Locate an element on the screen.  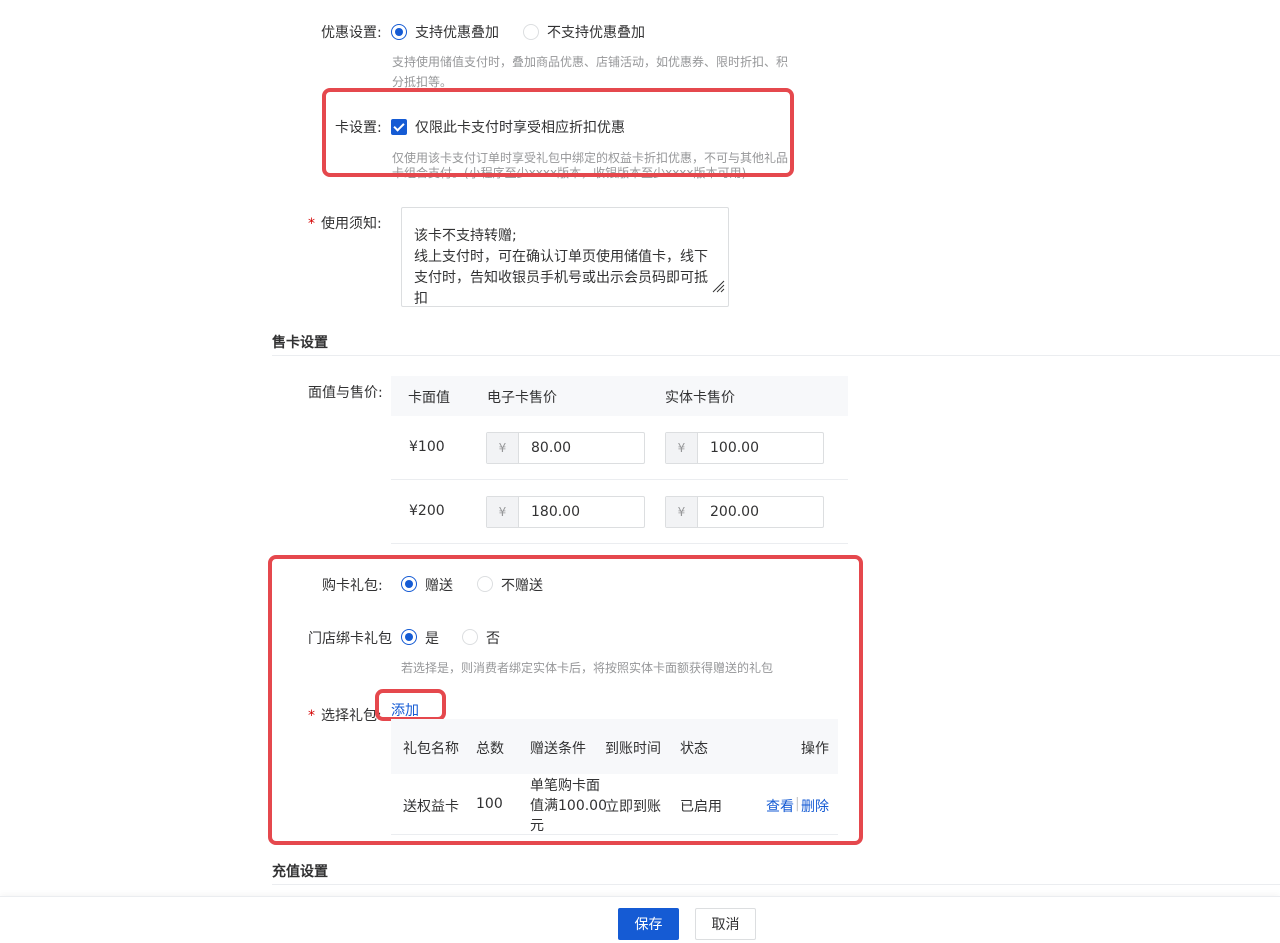
e-price-input: ¥ 80.00 is located at coordinates (565, 448).